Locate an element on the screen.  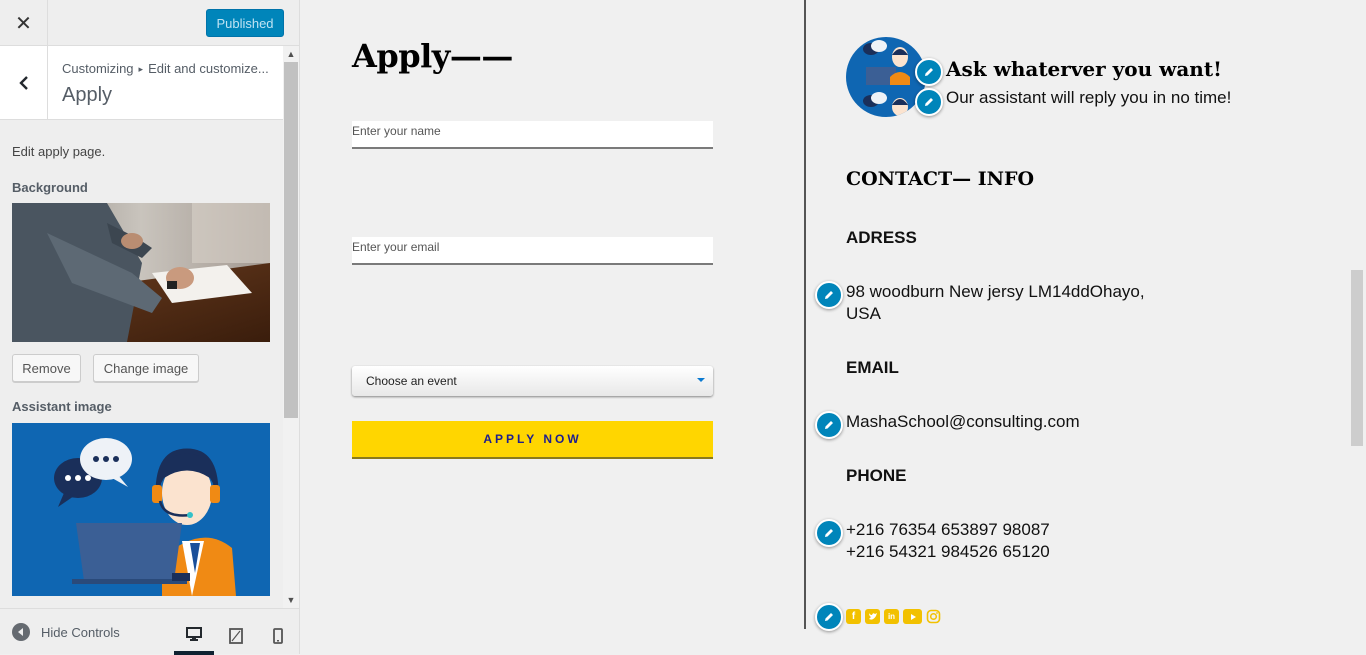
breadcrumb-item: Customizing is located at coordinates (98, 68).